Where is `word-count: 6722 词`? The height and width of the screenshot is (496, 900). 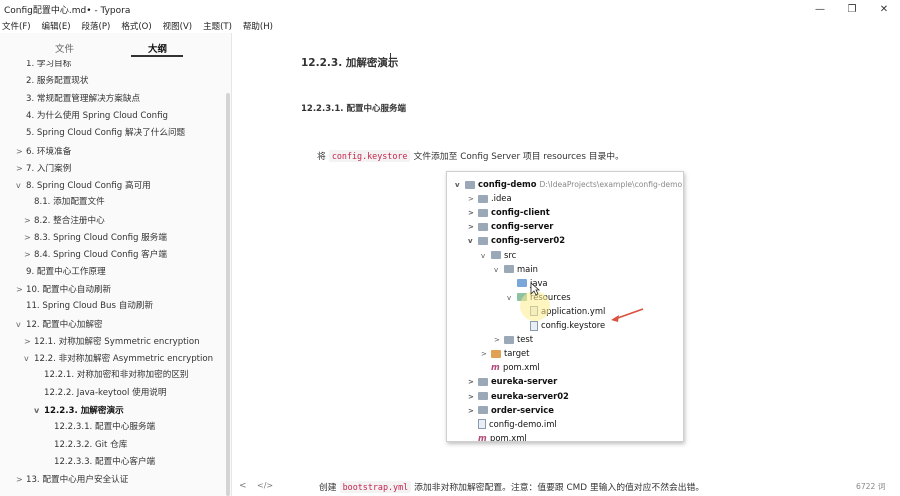
word-count: 6722 词 is located at coordinates (870, 486).